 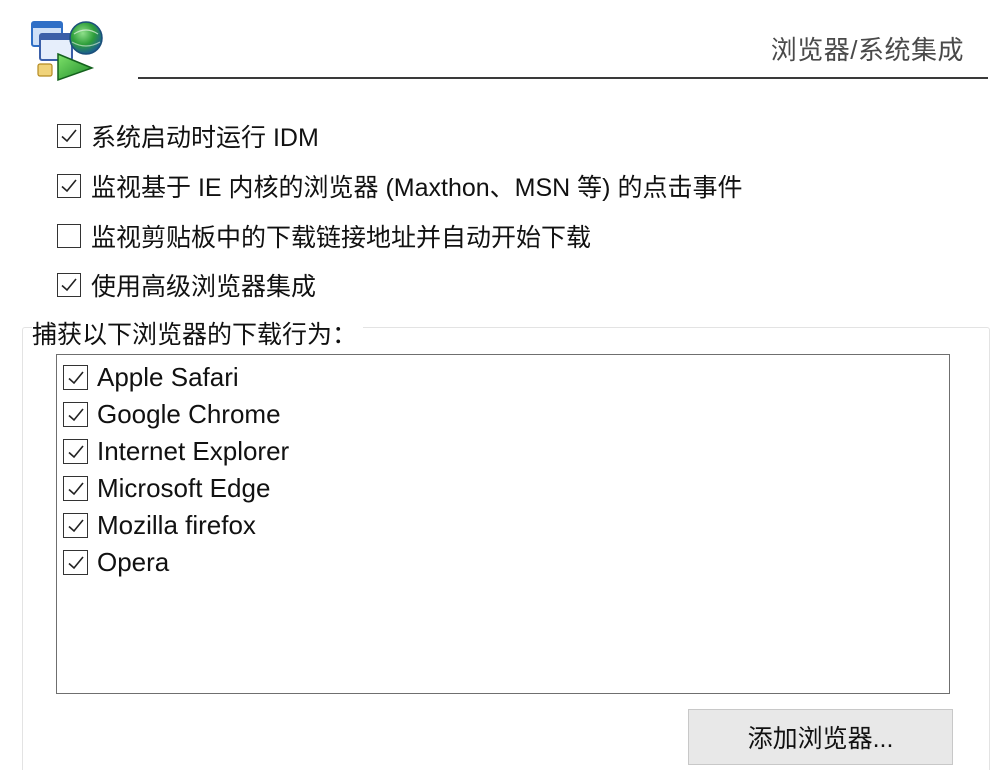 I want to click on header-divider, so click(x=563, y=78).